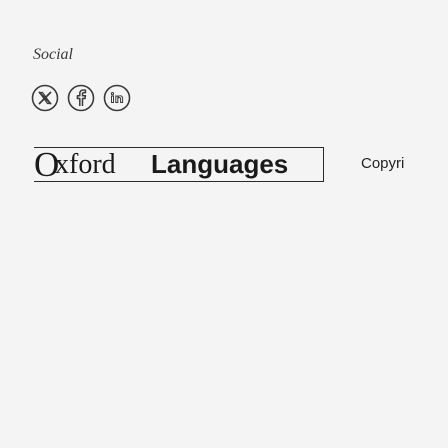 The height and width of the screenshot is (448, 448). I want to click on logo-oxford-text: xford, so click(85, 164).